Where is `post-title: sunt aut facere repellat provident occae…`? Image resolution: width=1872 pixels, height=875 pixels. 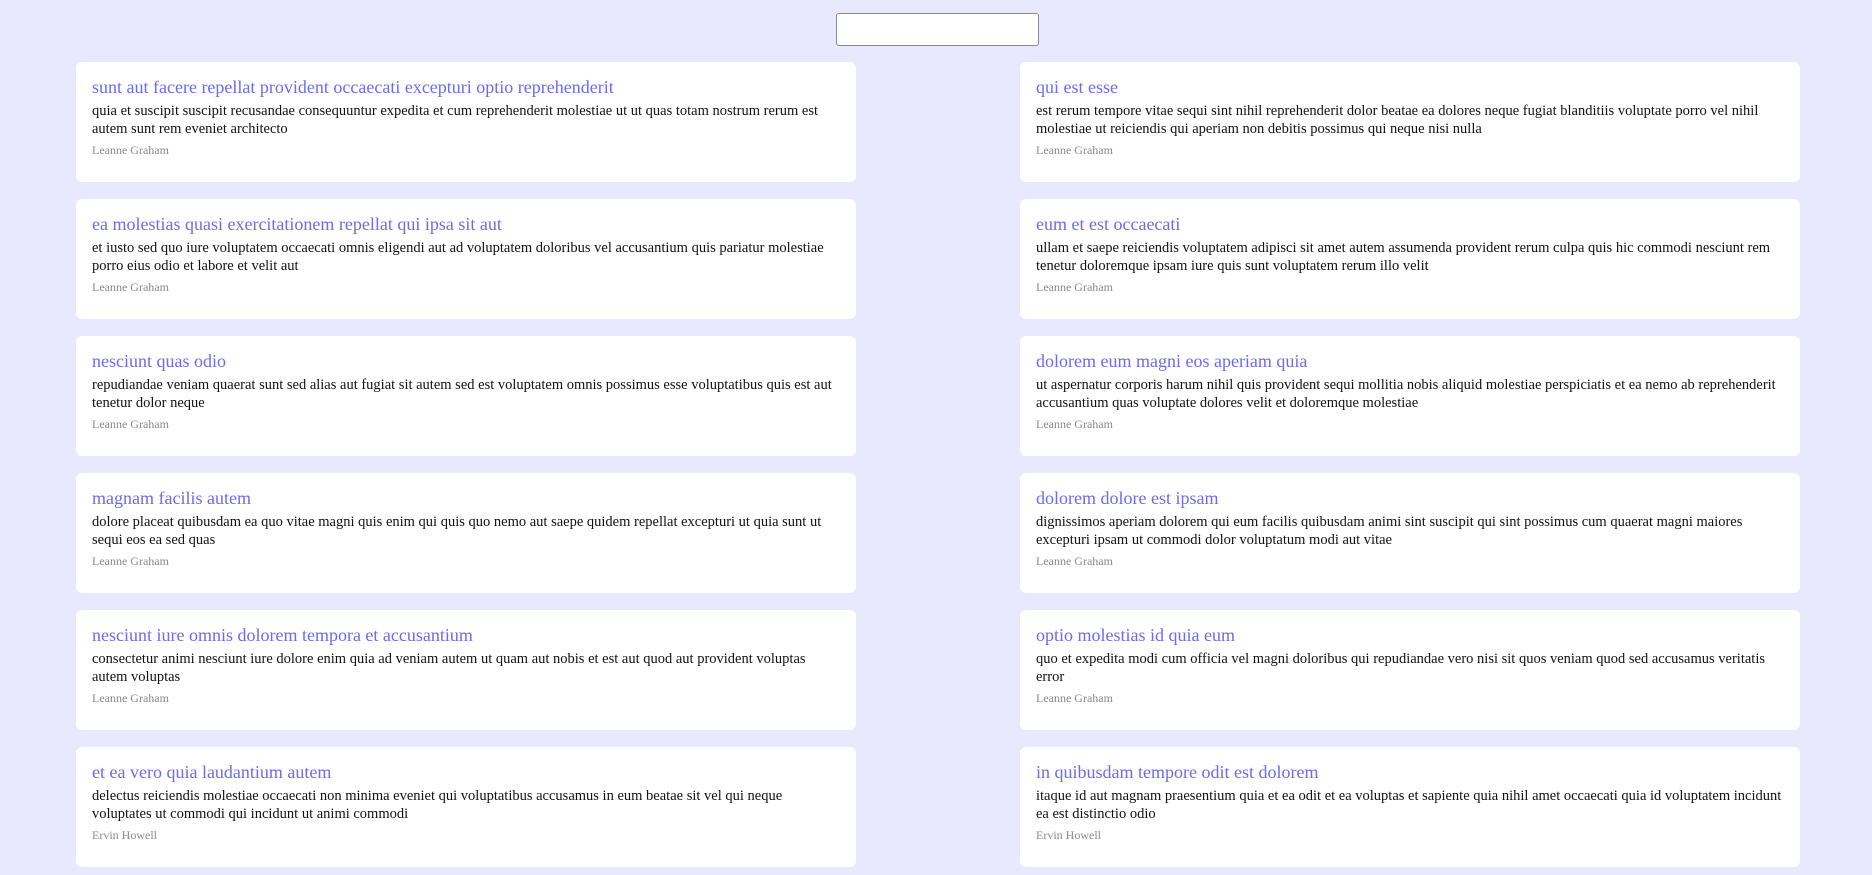
post-title: sunt aut facere repellat provident occae… is located at coordinates (466, 87).